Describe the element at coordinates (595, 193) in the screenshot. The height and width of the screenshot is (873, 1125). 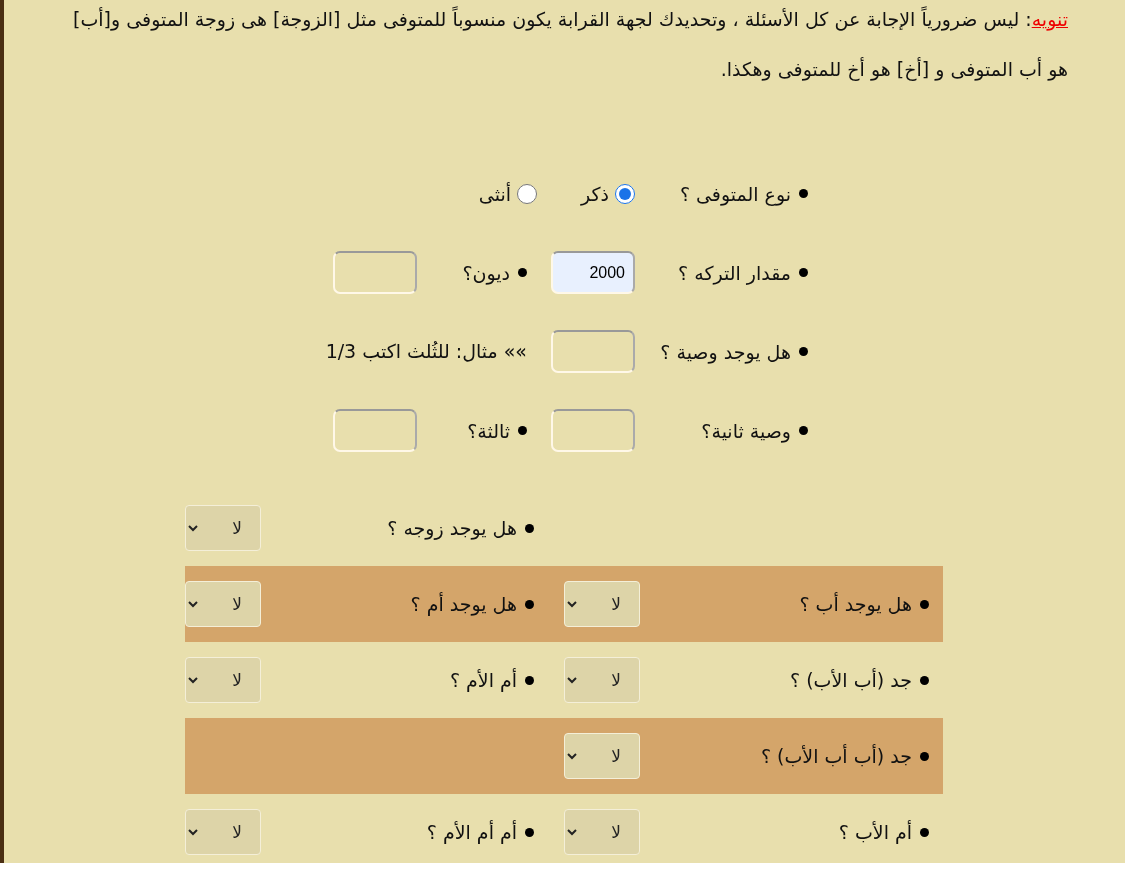
I see `radio-label: ذكر` at that location.